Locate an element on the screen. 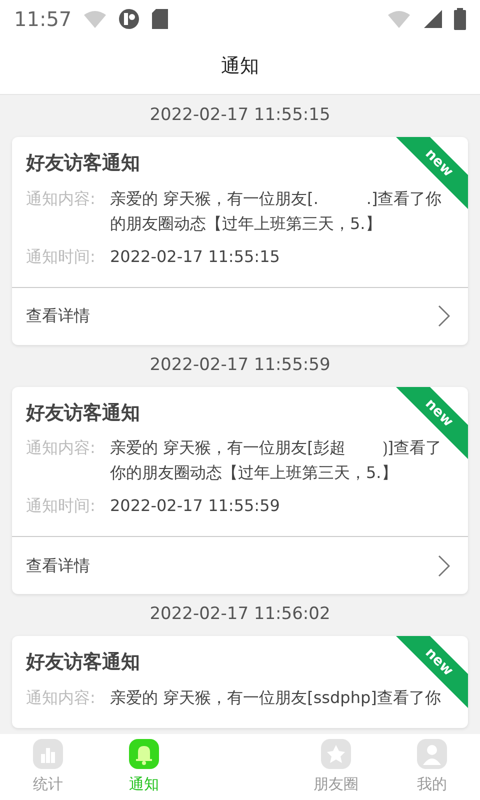 This screenshot has height=800, width=480. date-header: 2022-02-17 11:55:59 is located at coordinates (240, 365).